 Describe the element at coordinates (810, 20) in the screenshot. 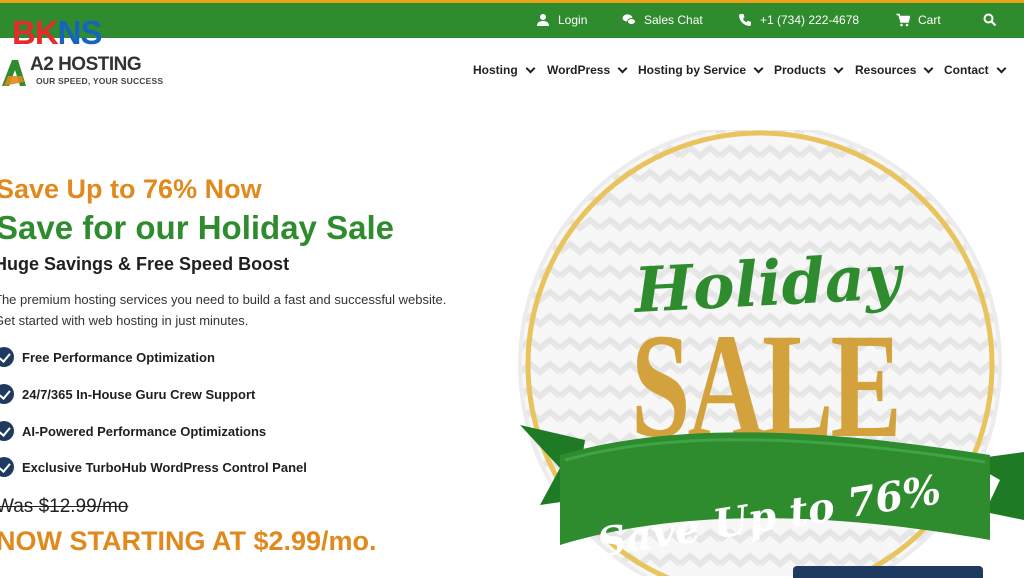

I see `phone-number: +1 (734) 222-4678` at that location.